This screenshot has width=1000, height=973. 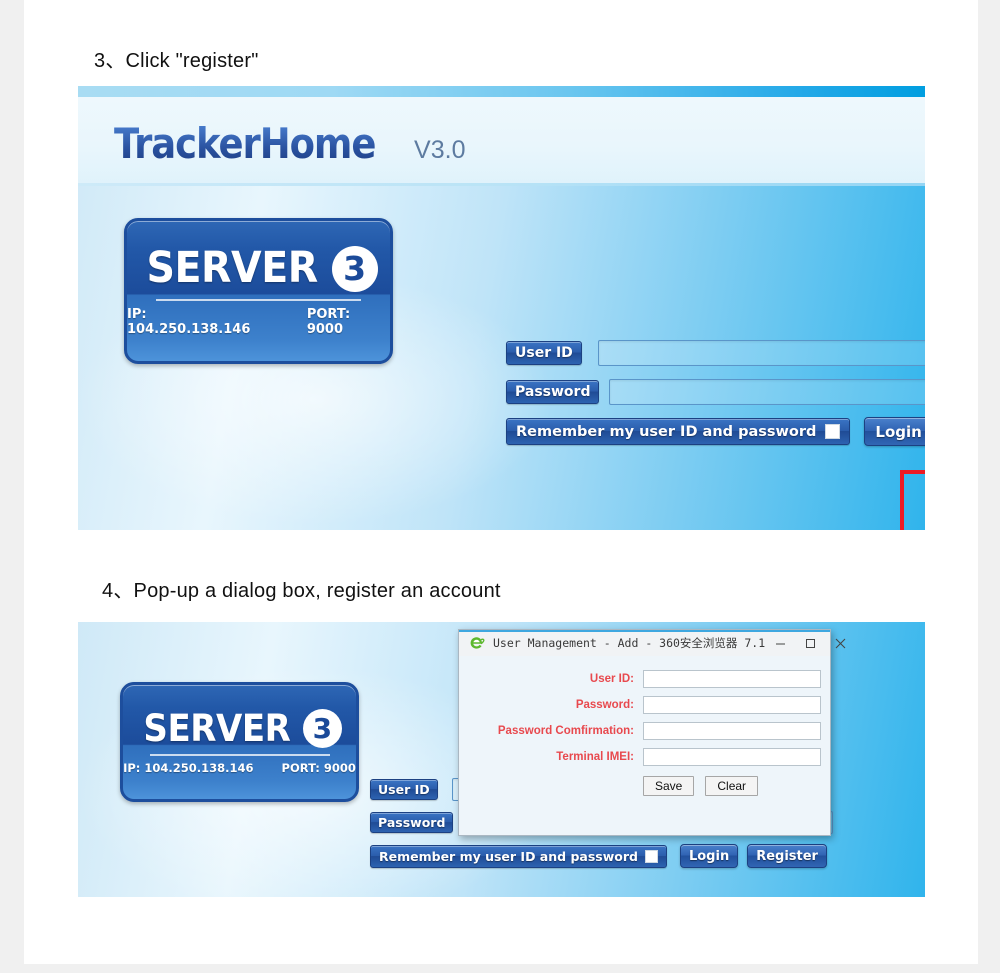 I want to click on user-id-label-2: User ID, so click(x=404, y=789).